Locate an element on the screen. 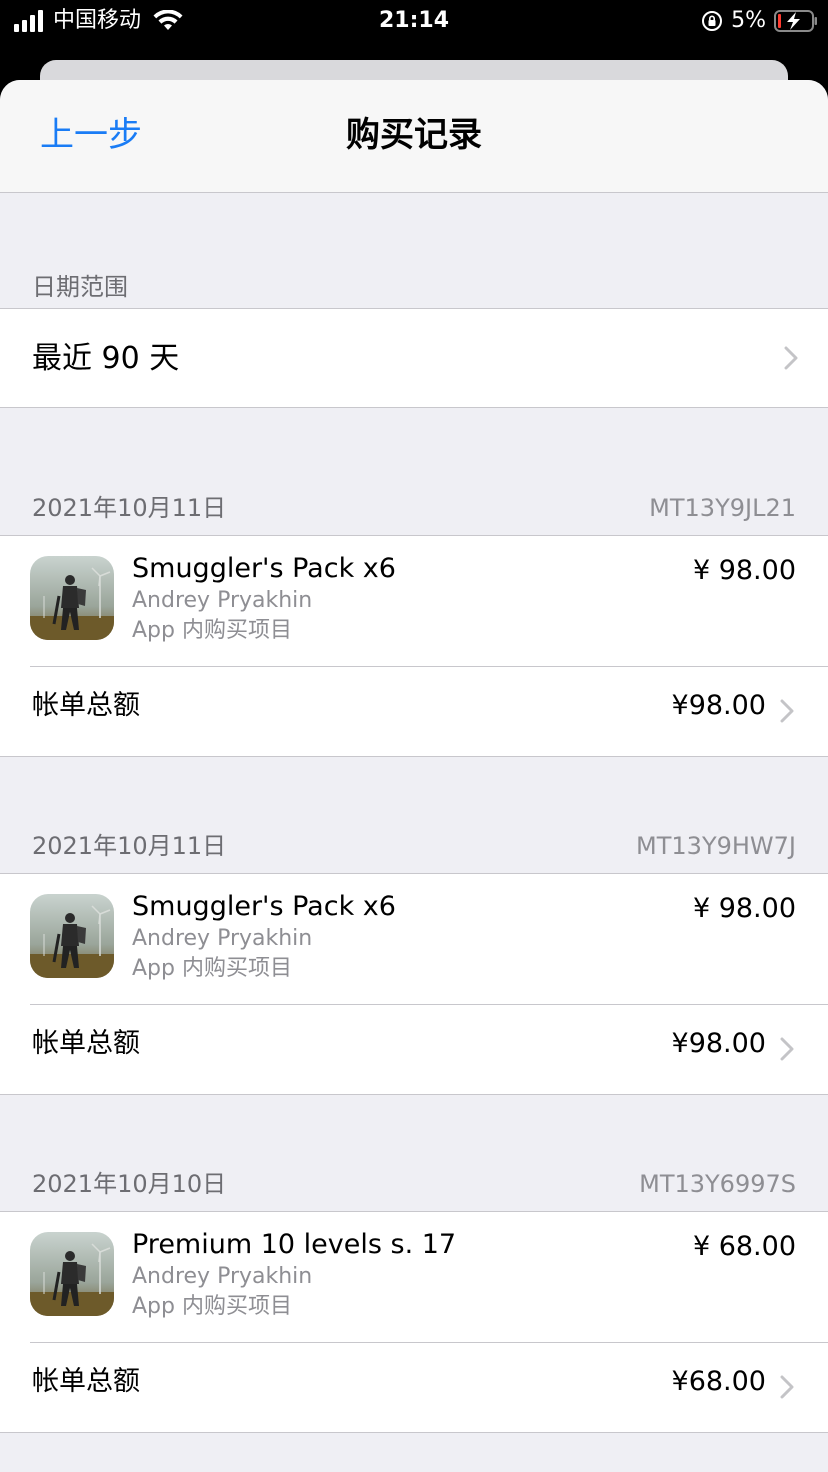 This screenshot has height=1472, width=828. page-title: 购买记录 is located at coordinates (414, 135).